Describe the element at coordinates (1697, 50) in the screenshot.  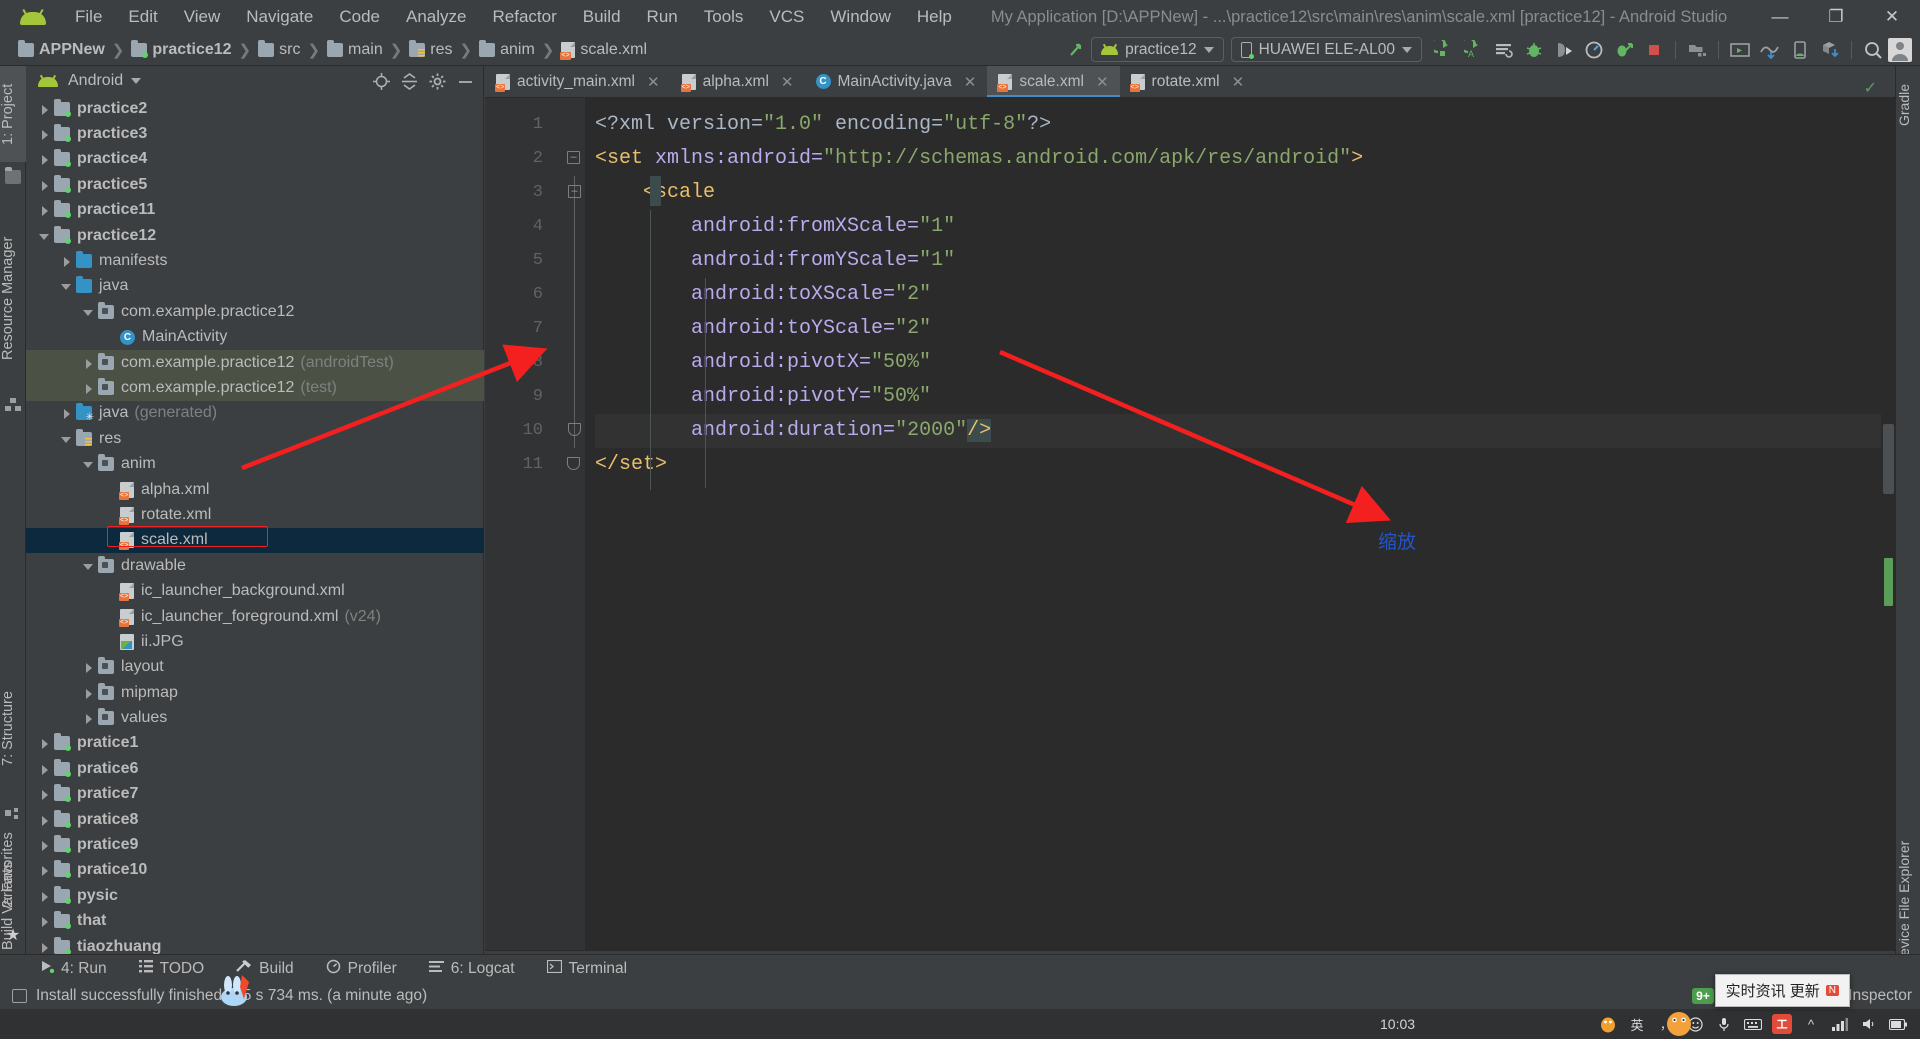
I see `project-structure-icon` at that location.